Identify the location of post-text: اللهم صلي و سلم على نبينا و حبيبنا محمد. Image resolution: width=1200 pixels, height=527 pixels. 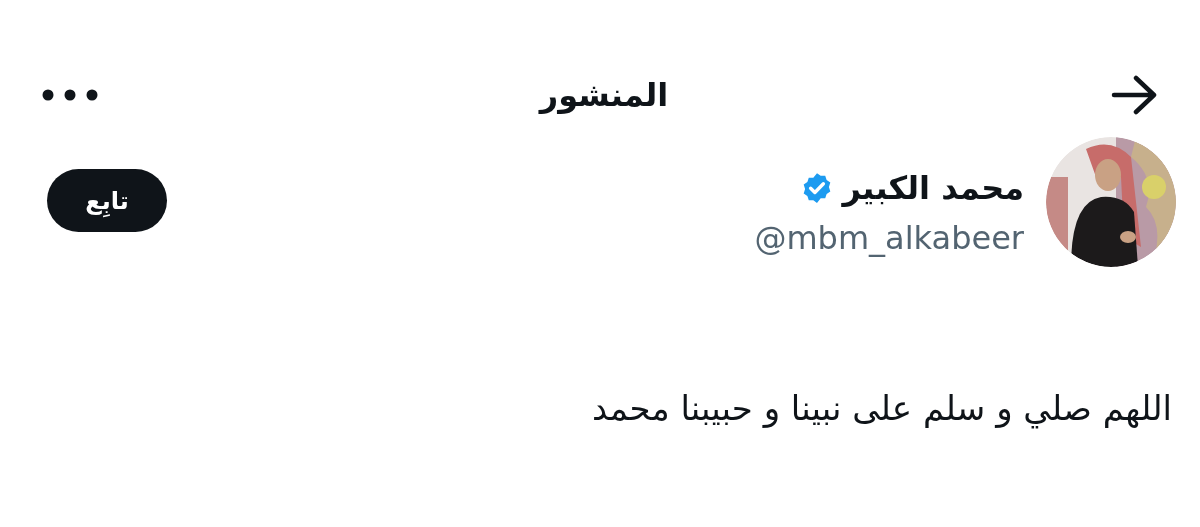
(881, 409).